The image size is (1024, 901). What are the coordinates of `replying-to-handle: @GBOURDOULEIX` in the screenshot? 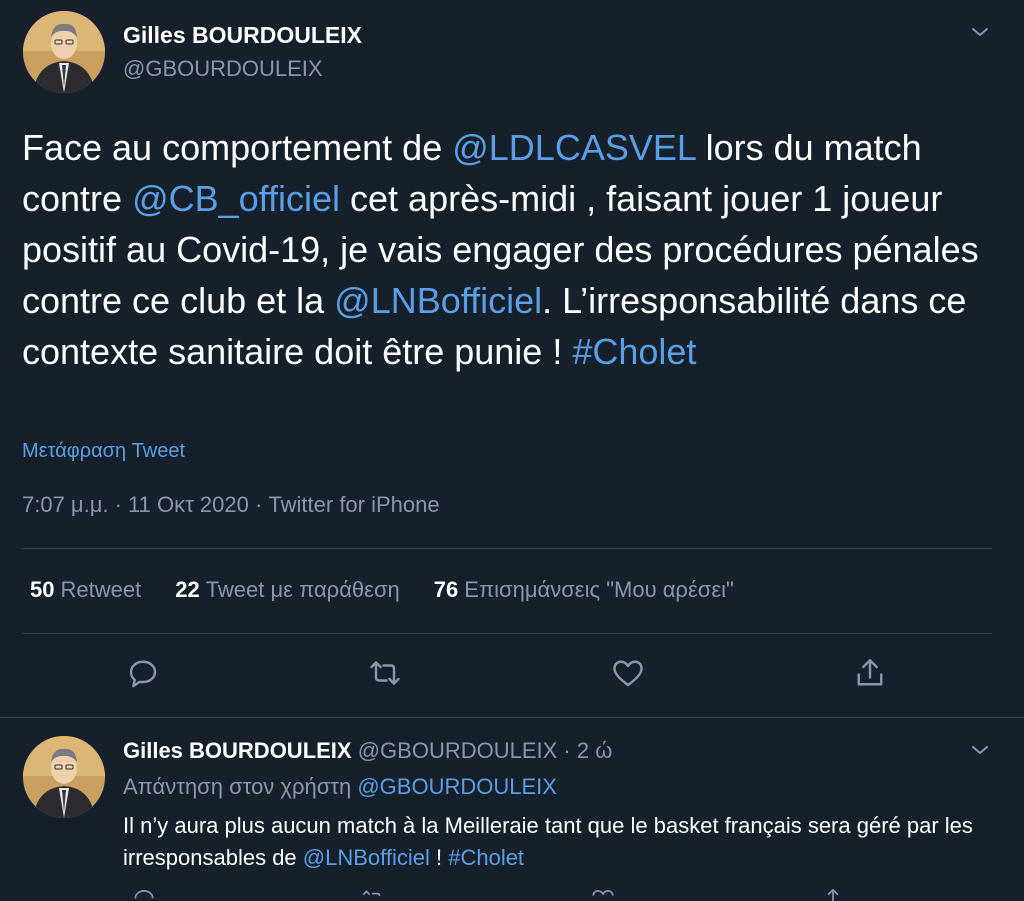 It's located at (457, 786).